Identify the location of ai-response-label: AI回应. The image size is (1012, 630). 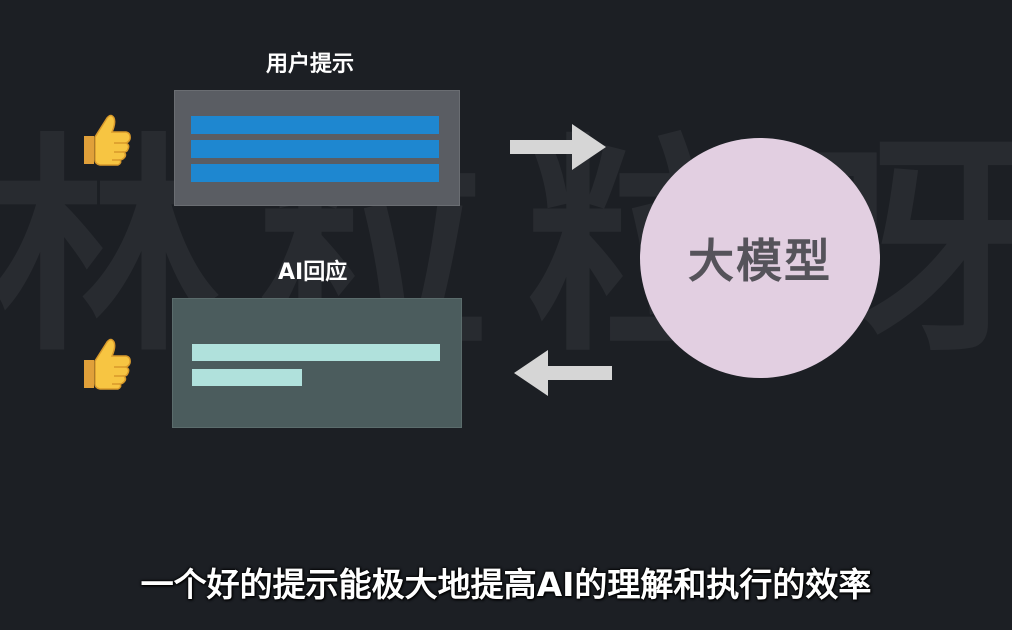
(313, 272).